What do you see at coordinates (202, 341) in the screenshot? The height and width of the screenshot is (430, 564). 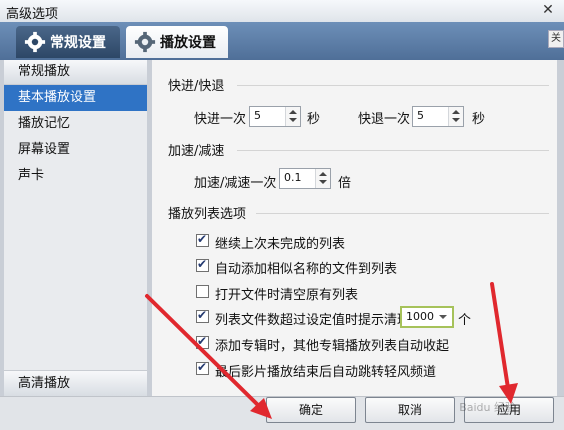 I see `collapse-albums-checkbox` at bounding box center [202, 341].